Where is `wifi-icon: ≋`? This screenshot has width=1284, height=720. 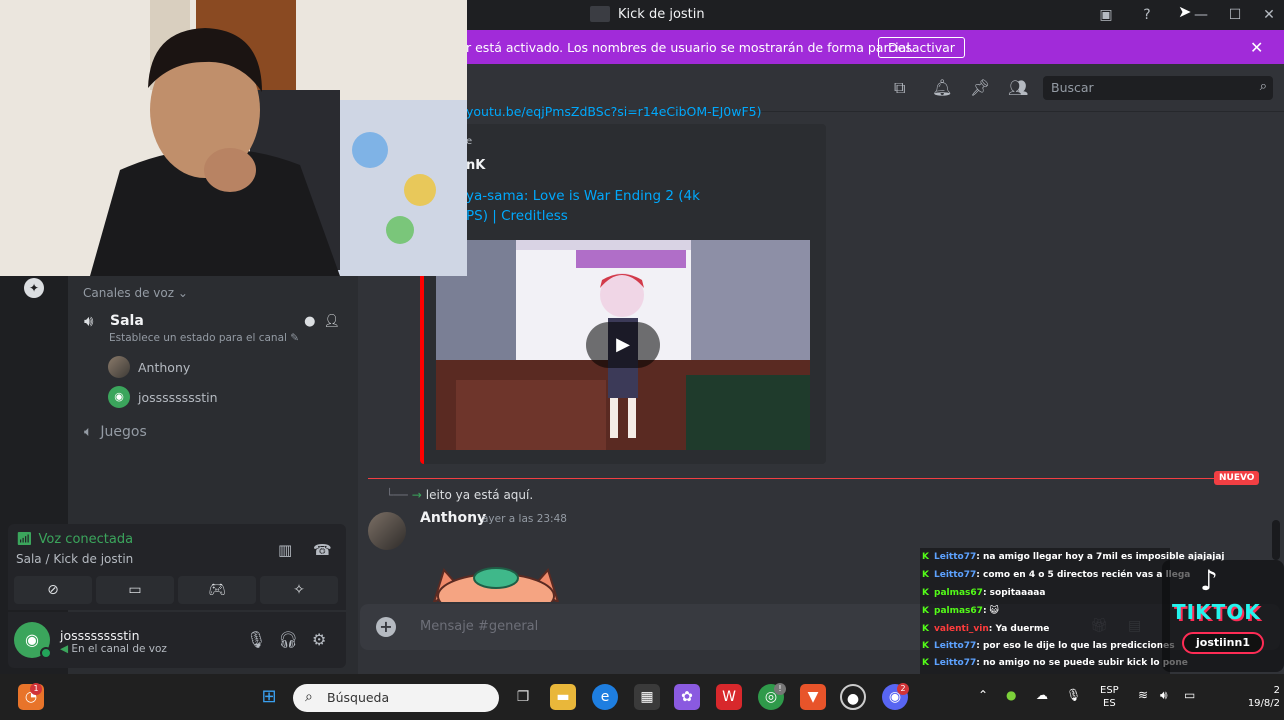
wifi-icon: ≋ is located at coordinates (1143, 695).